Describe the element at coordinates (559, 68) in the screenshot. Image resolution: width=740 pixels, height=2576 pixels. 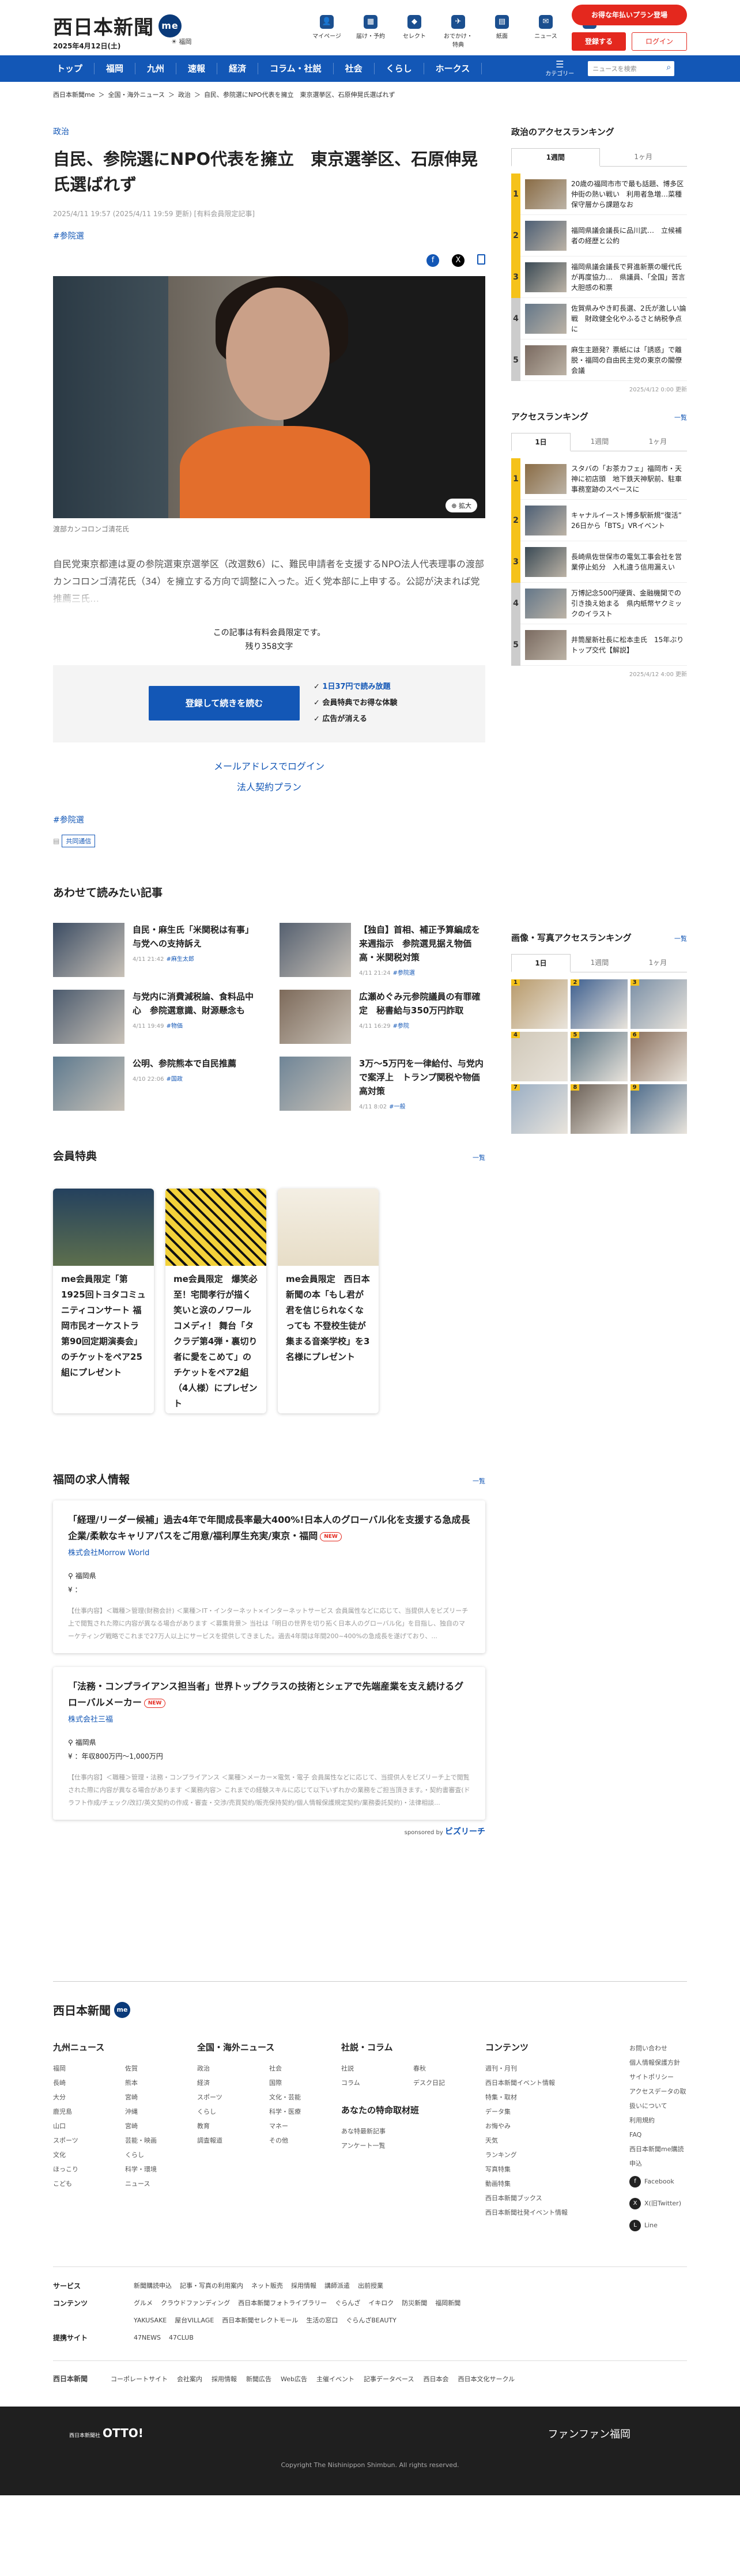
I see `category-menu-button: ☰ カテゴリー` at that location.